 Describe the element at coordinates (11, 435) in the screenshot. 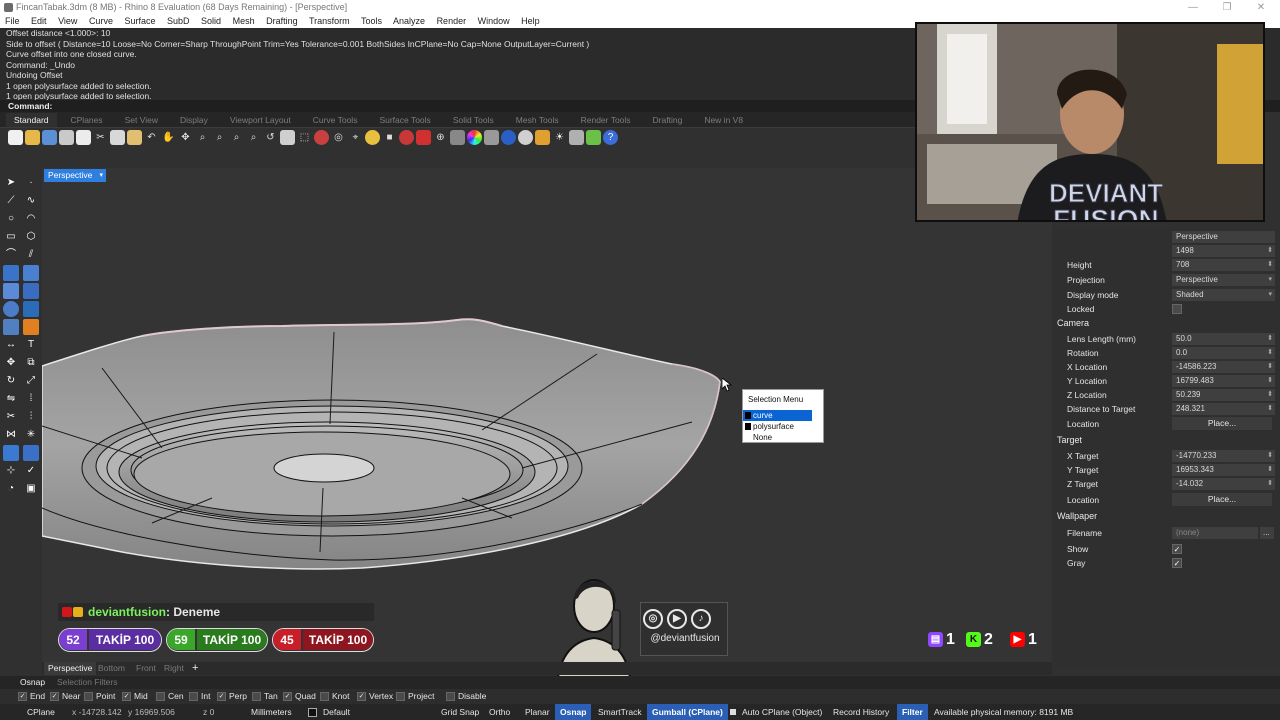

I see `join-icon: ⋈` at that location.